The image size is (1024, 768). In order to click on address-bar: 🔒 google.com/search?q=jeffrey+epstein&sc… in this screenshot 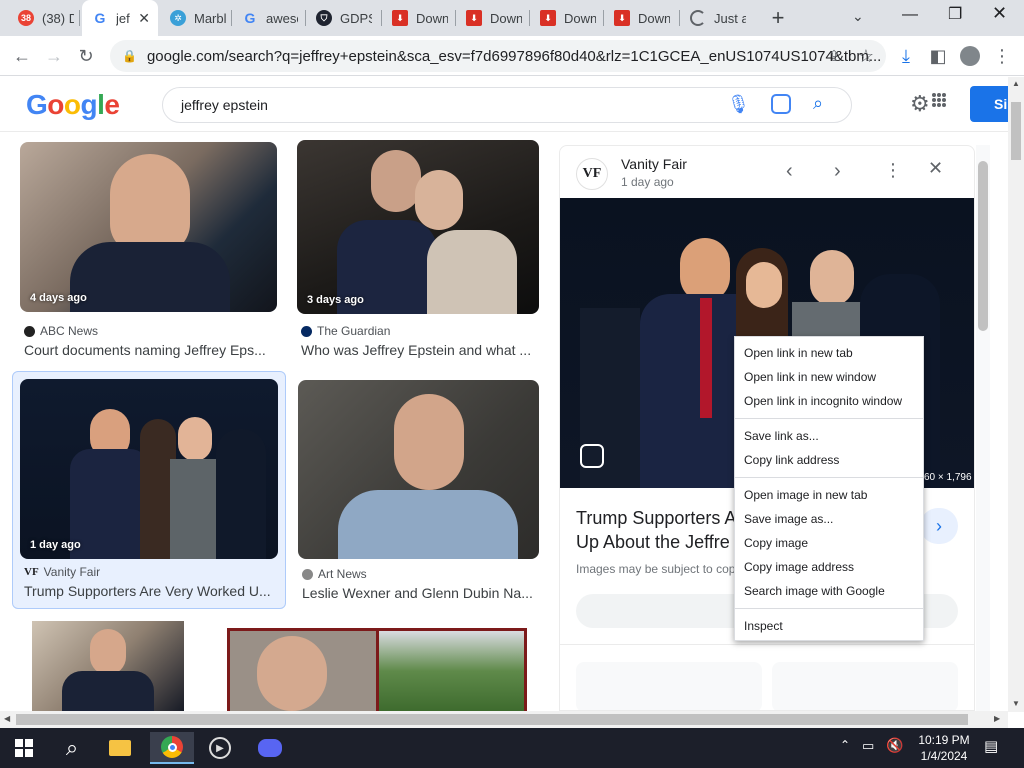, I will do `click(498, 56)`.